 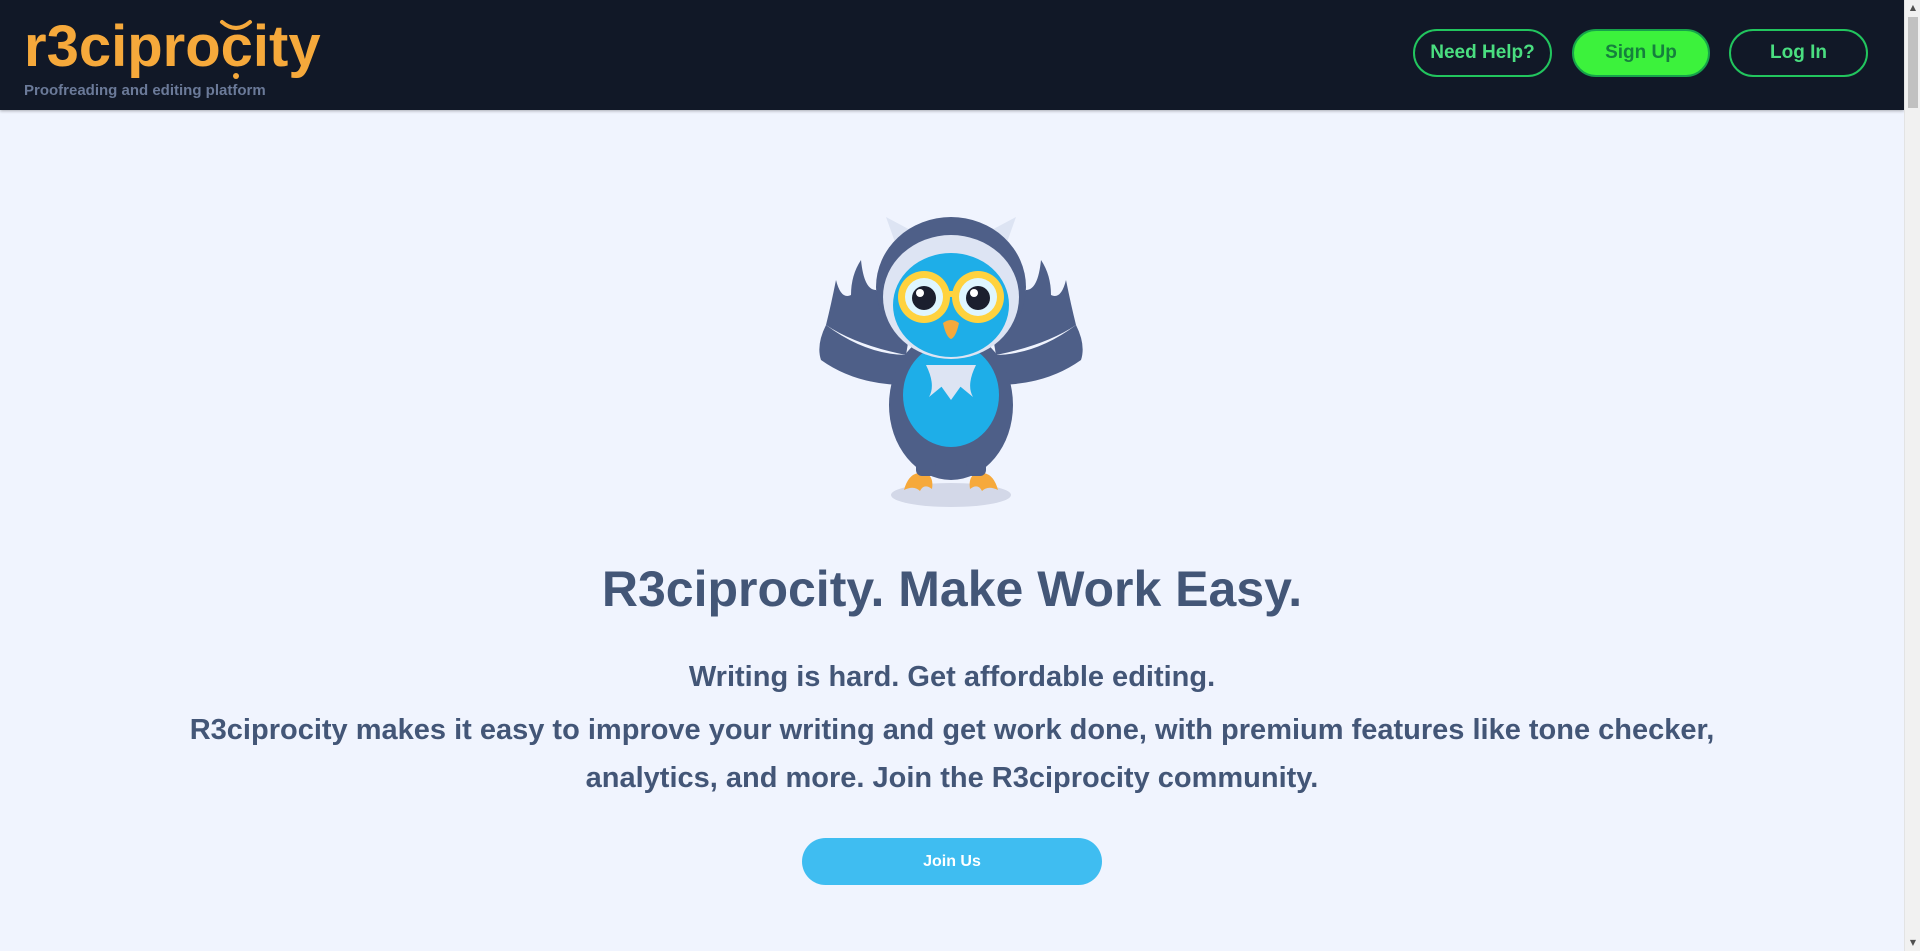 I want to click on join-us-button: Join Us, so click(x=952, y=861).